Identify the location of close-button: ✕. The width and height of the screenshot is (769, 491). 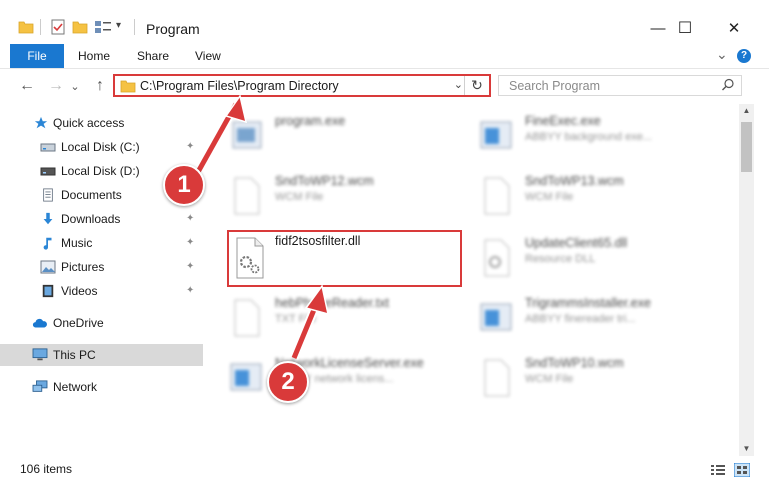
(734, 28).